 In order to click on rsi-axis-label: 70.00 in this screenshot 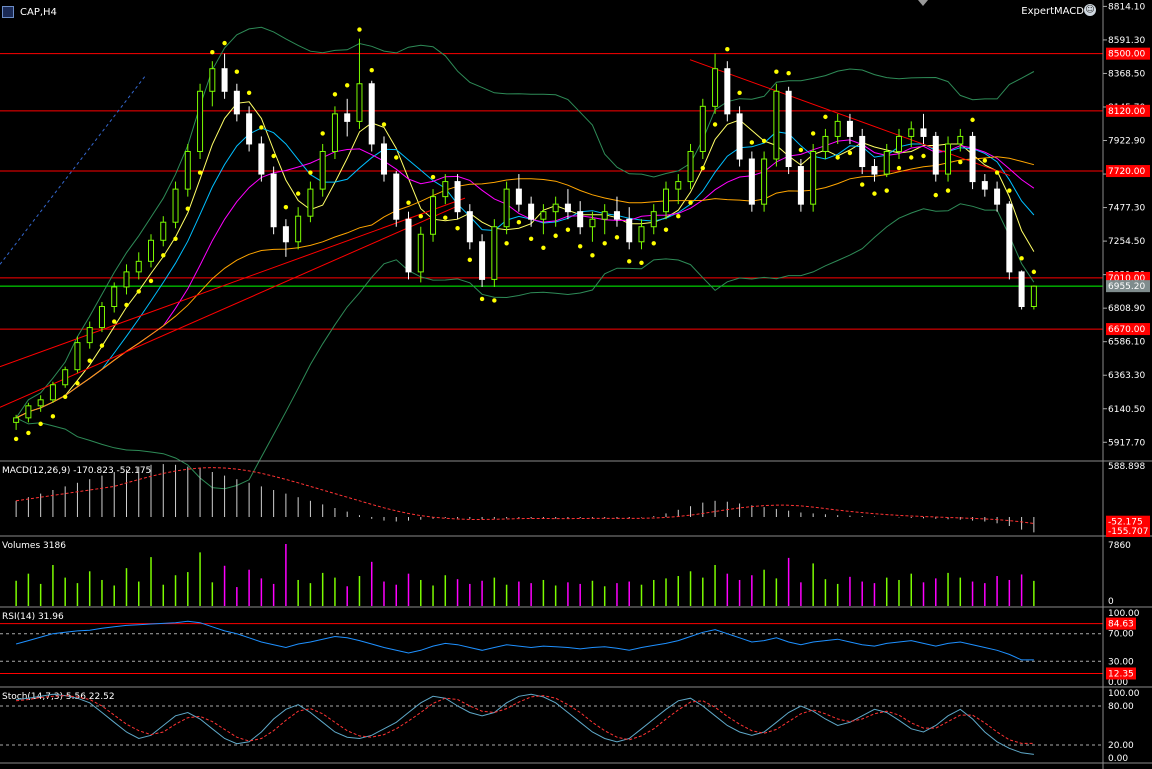, I will do `click(1121, 635)`.